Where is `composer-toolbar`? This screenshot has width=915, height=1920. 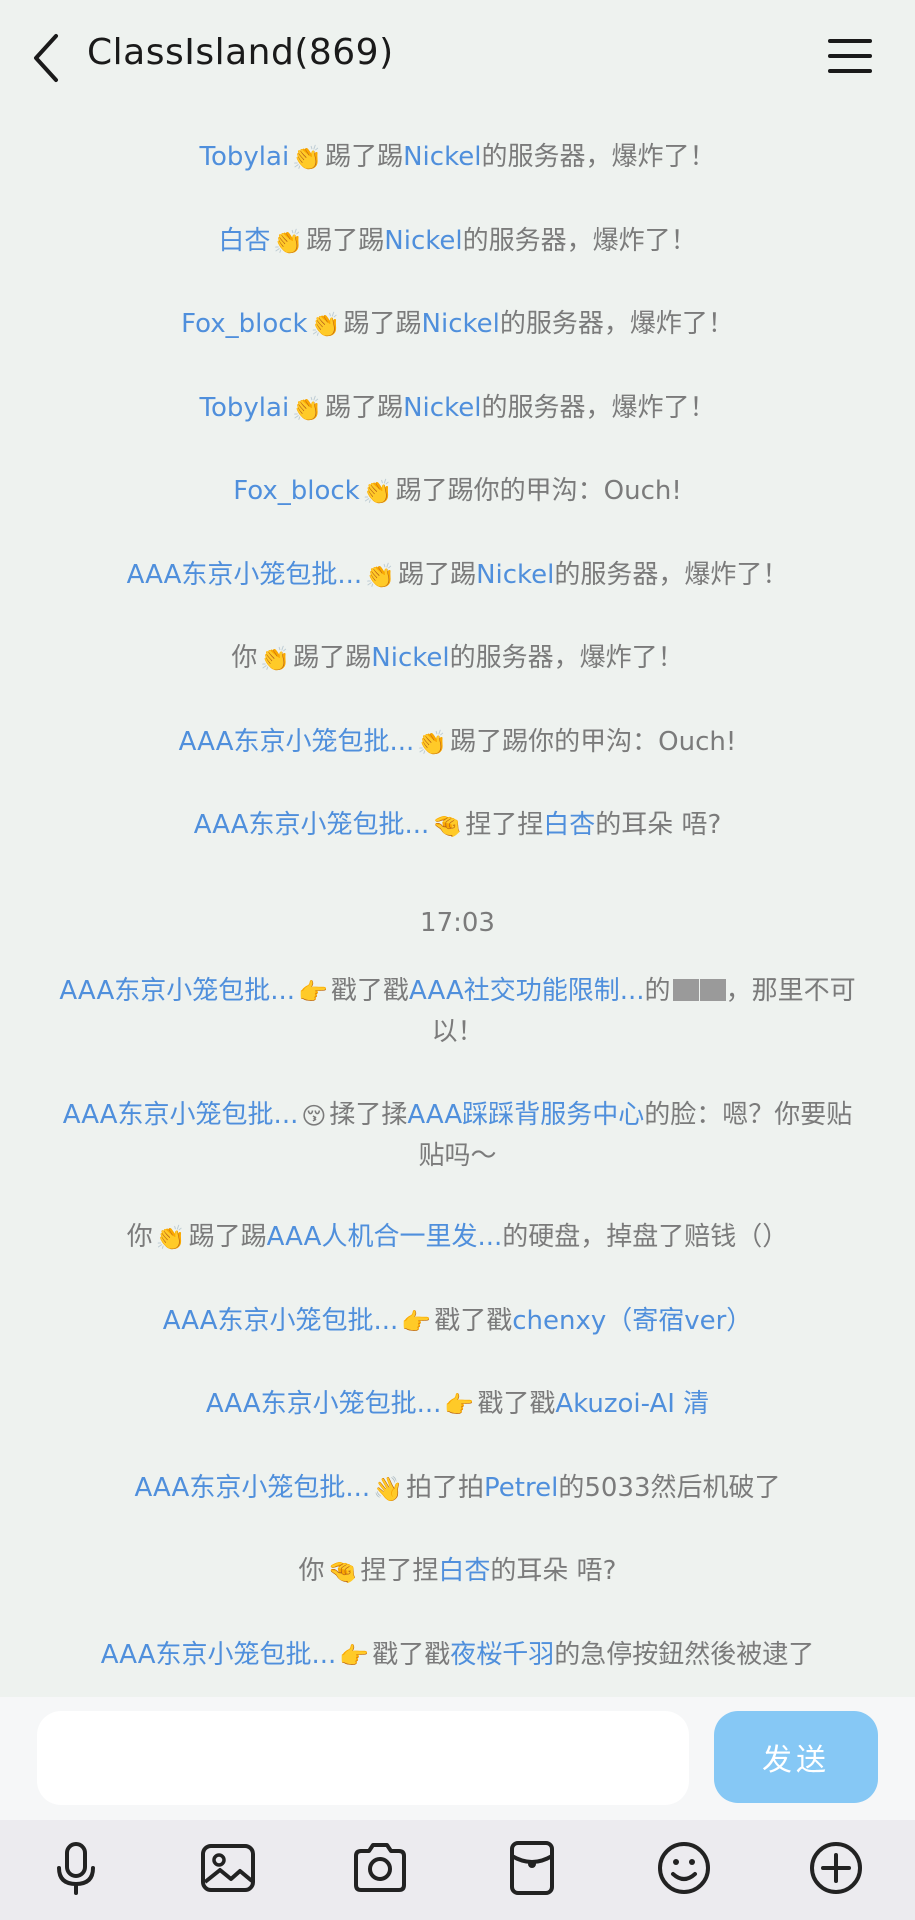
composer-toolbar is located at coordinates (457, 1870).